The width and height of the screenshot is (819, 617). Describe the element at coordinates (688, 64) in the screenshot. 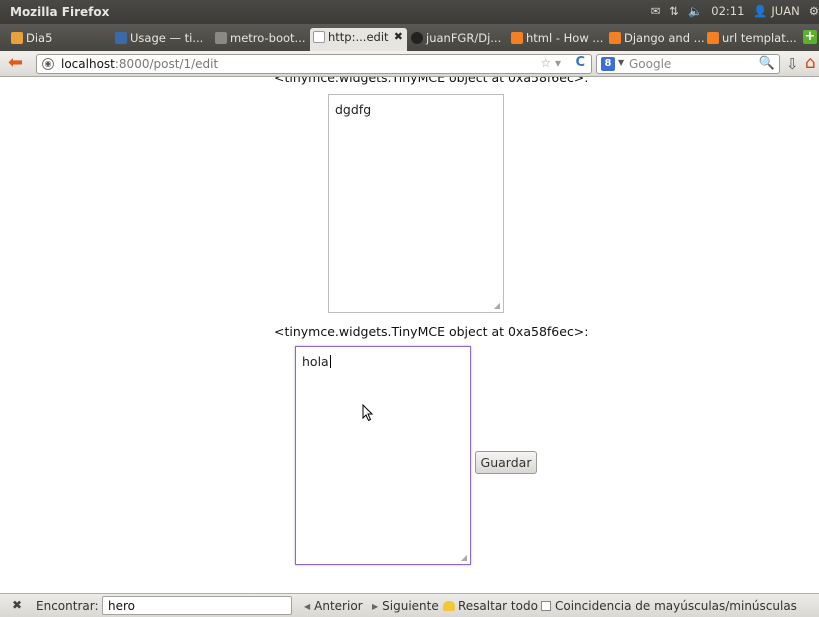

I see `search-bar: 8 ▼ Google 🔍` at that location.